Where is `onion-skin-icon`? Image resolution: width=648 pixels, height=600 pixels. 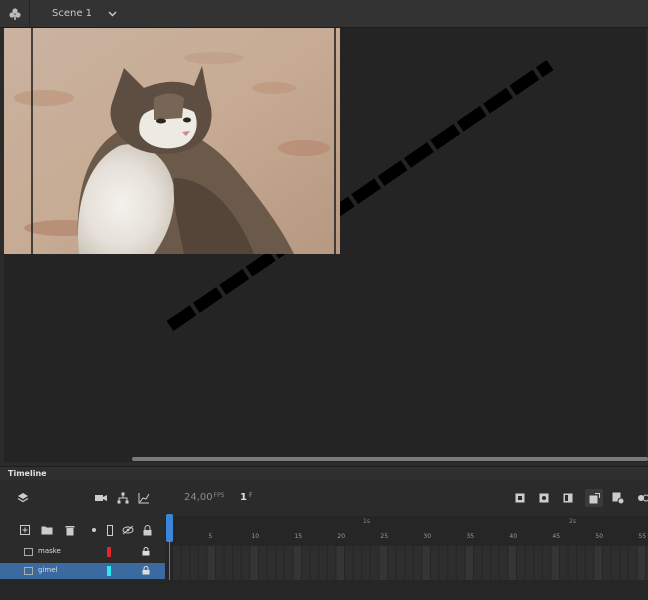
onion-skin-icon is located at coordinates (594, 498).